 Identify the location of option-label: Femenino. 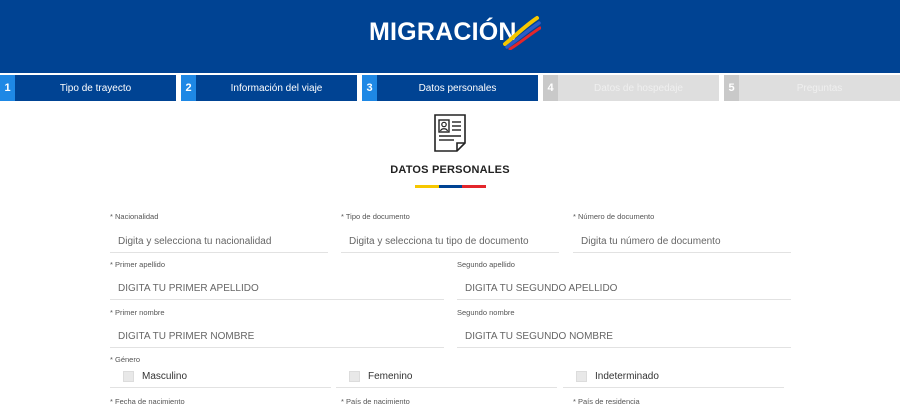
(390, 376).